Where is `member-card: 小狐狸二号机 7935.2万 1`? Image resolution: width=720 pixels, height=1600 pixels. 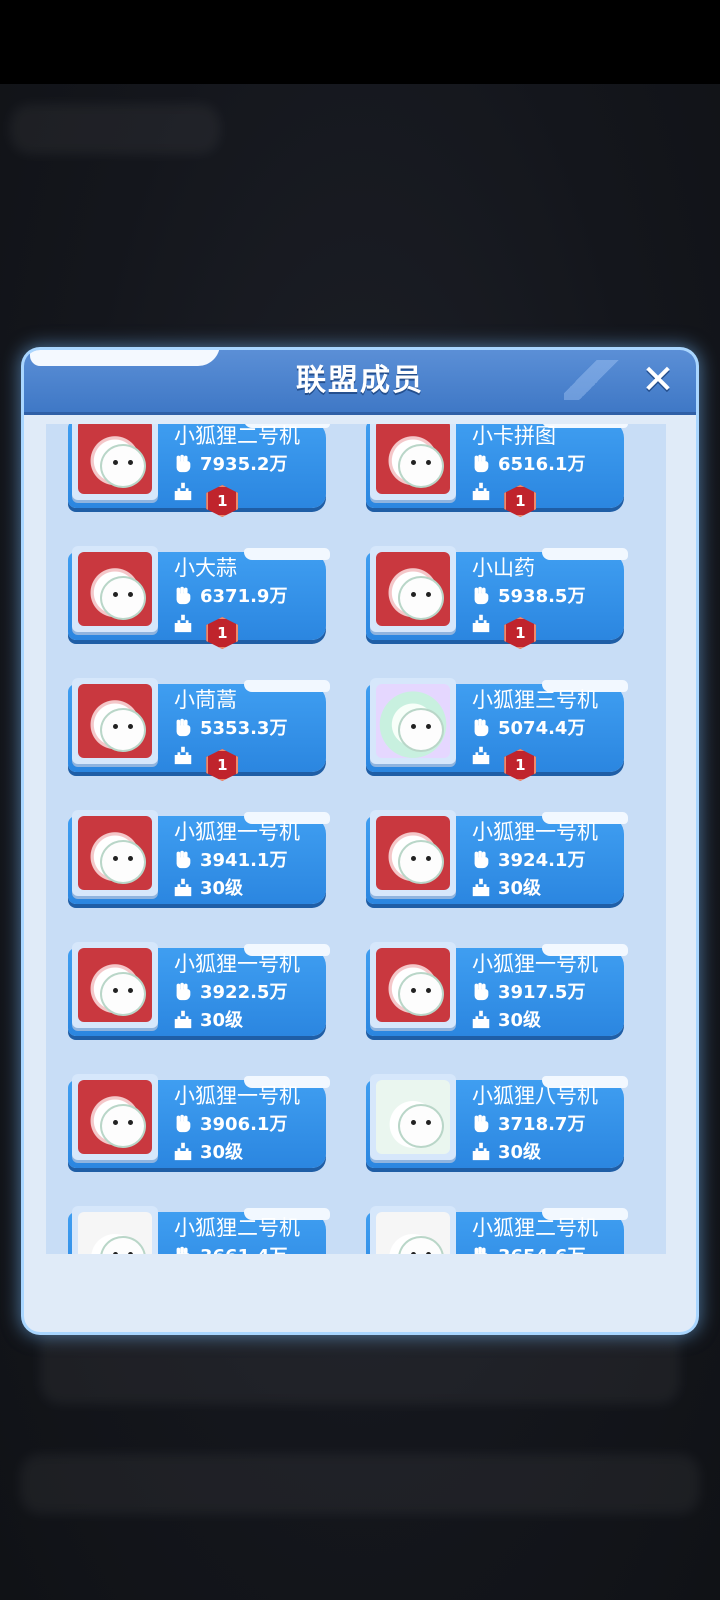 member-card: 小狐狸二号机 7935.2万 1 is located at coordinates (198, 470).